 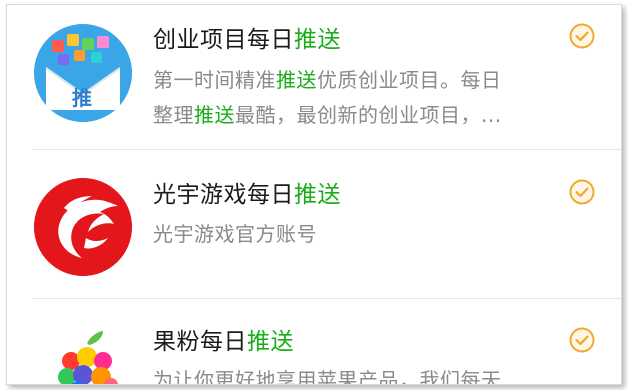 I want to click on item-title: 果粉每日推送, so click(x=223, y=342).